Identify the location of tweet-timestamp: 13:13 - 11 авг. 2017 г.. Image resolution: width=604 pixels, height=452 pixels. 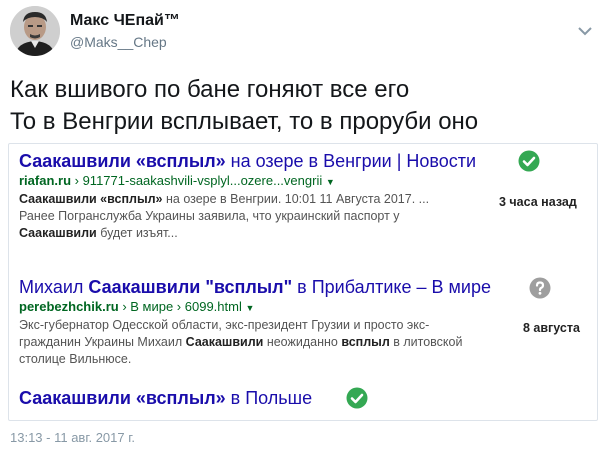
(72, 437).